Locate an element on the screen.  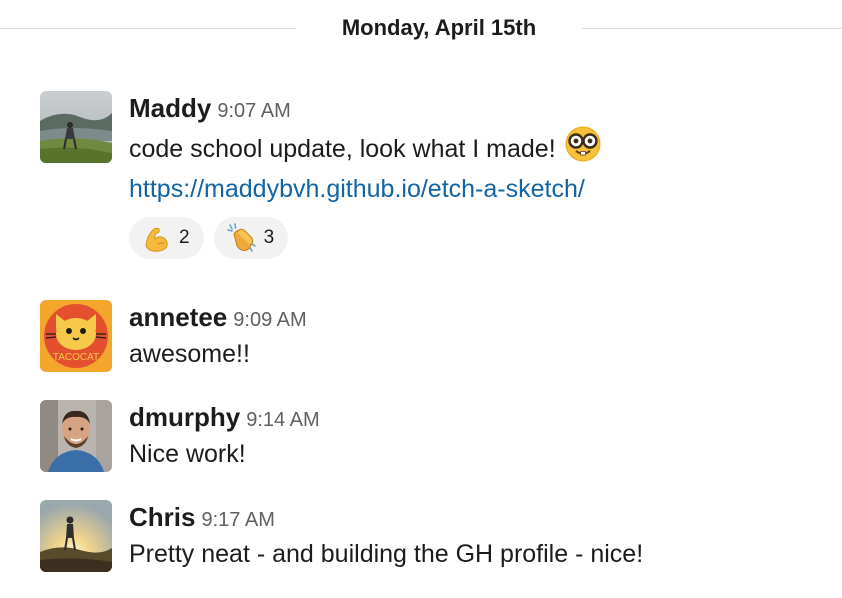
timestamp: 9:14 AM is located at coordinates (282, 420).